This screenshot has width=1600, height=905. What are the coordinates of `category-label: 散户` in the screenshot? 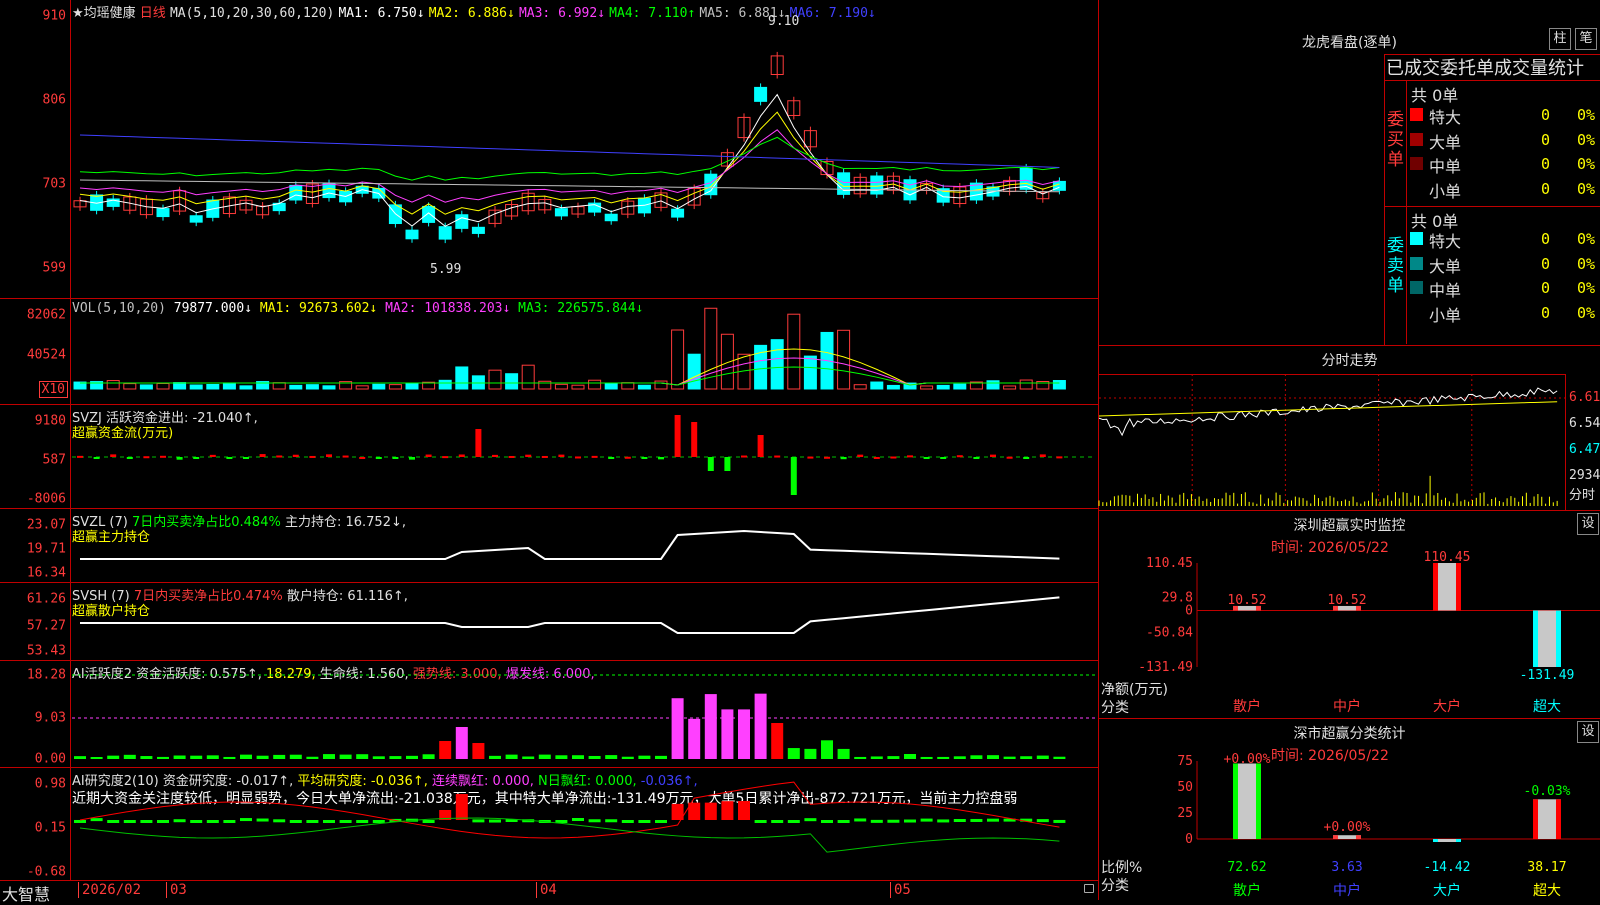 It's located at (1247, 890).